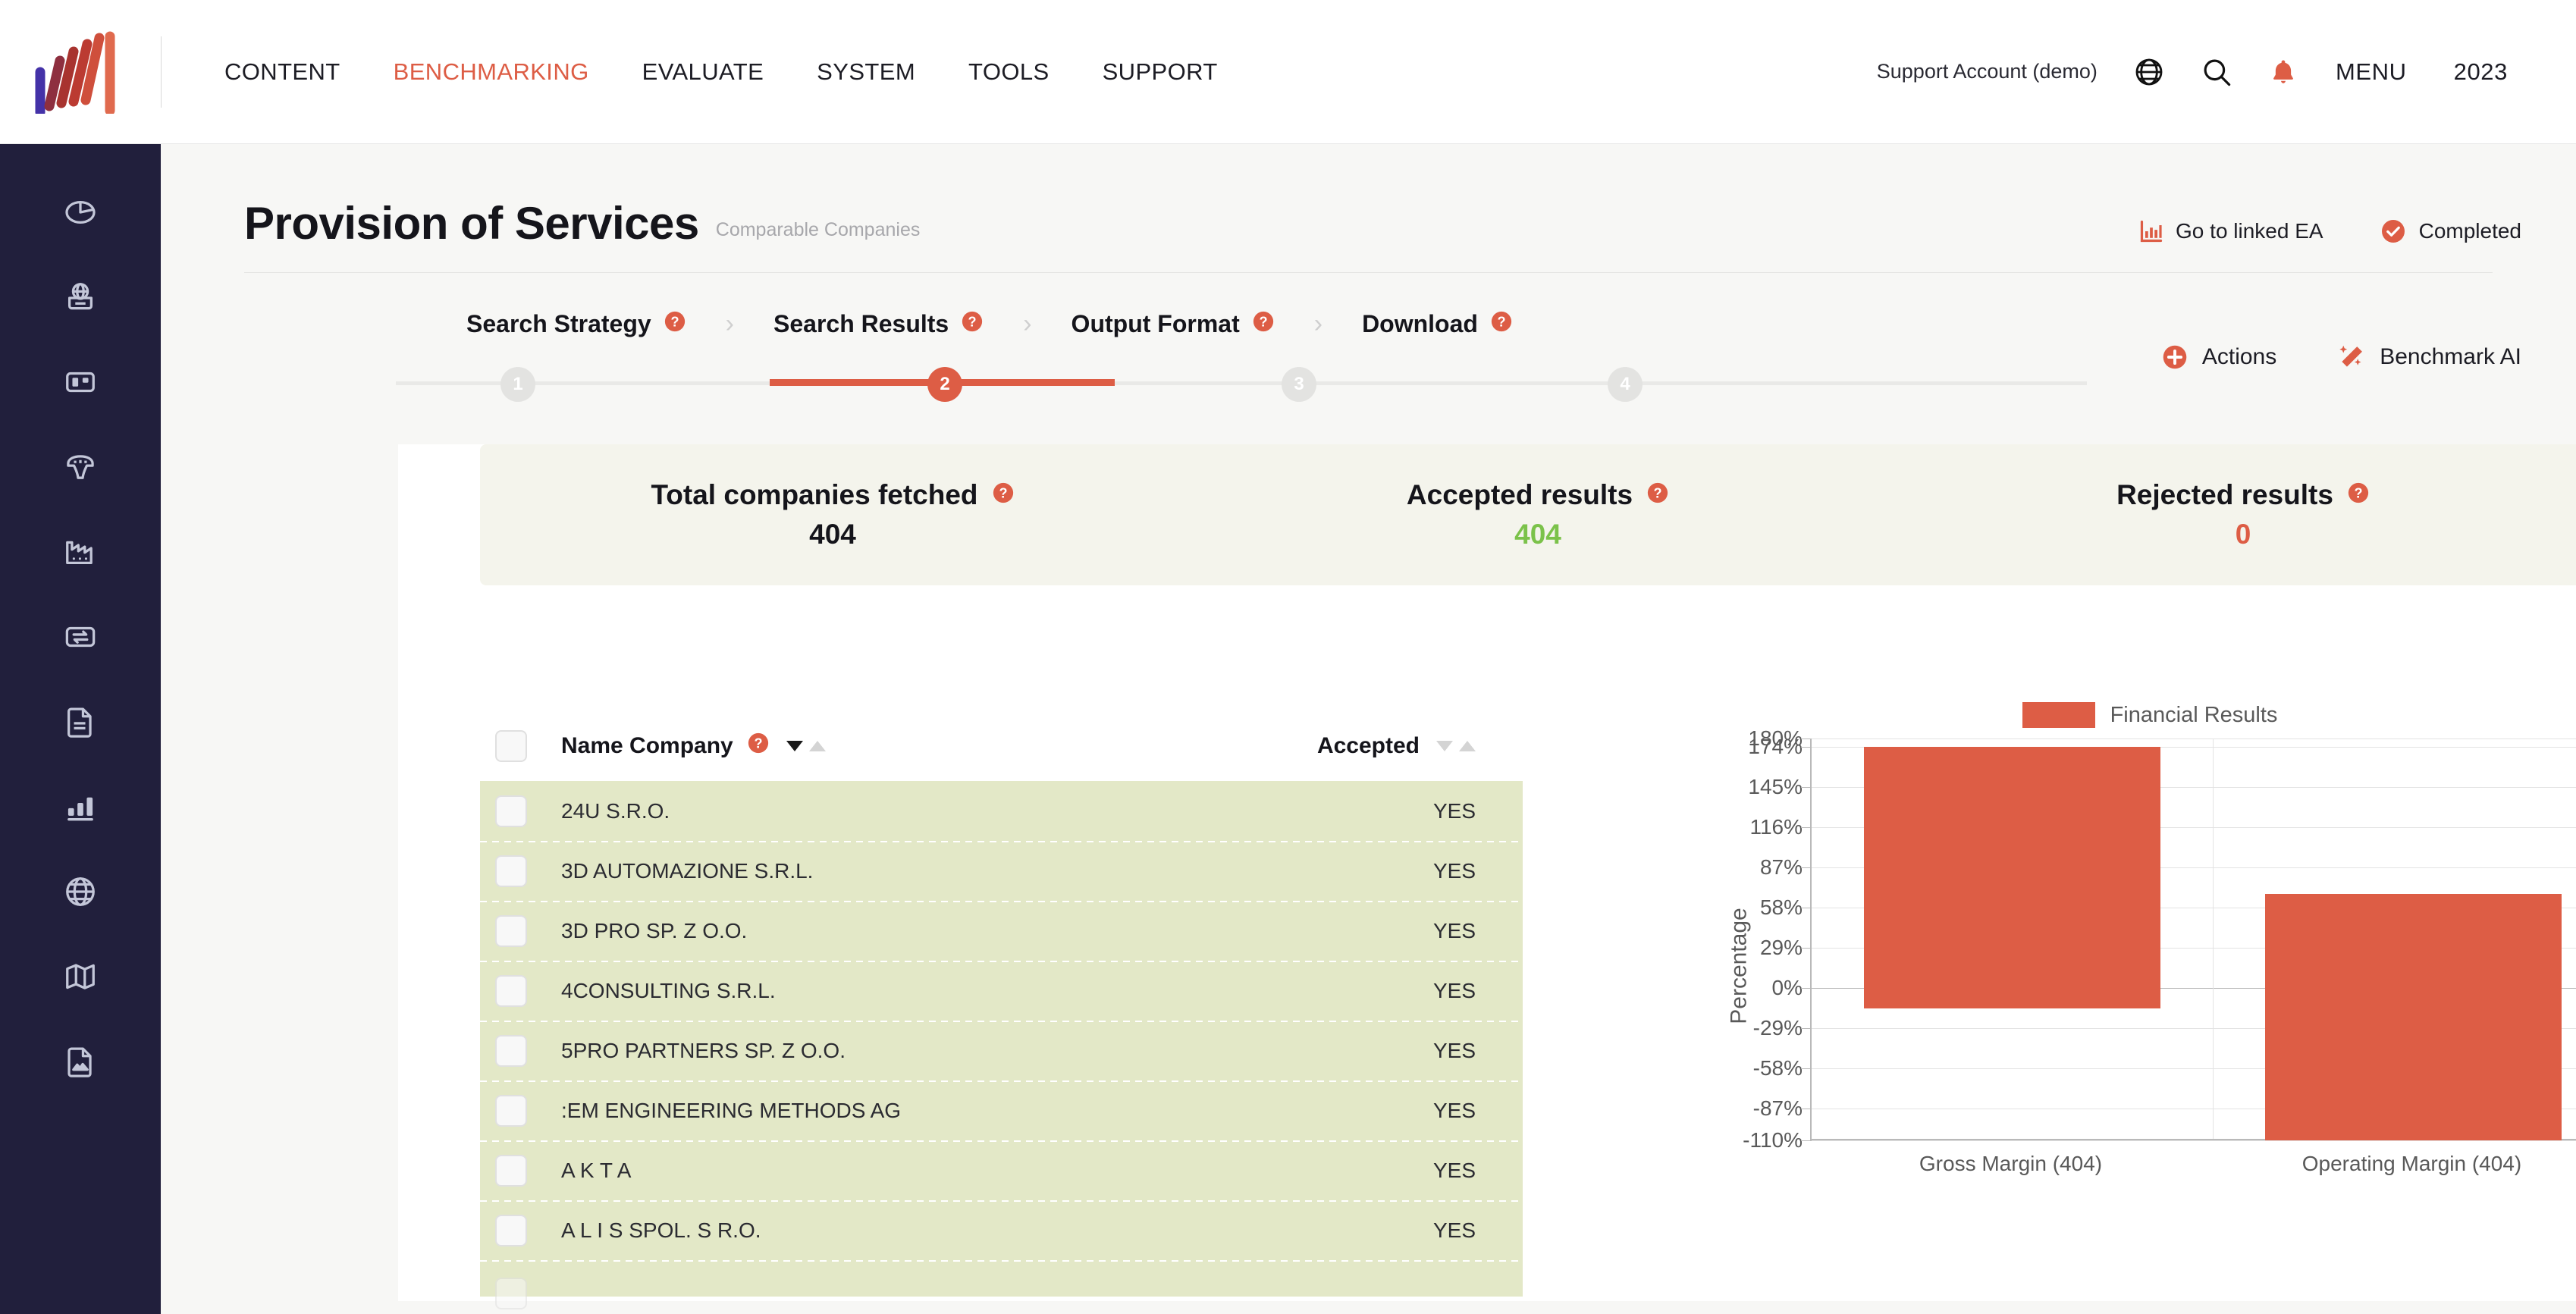 The image size is (2576, 1314). Describe the element at coordinates (80, 892) in the screenshot. I see `sidebar-item-regions` at that location.